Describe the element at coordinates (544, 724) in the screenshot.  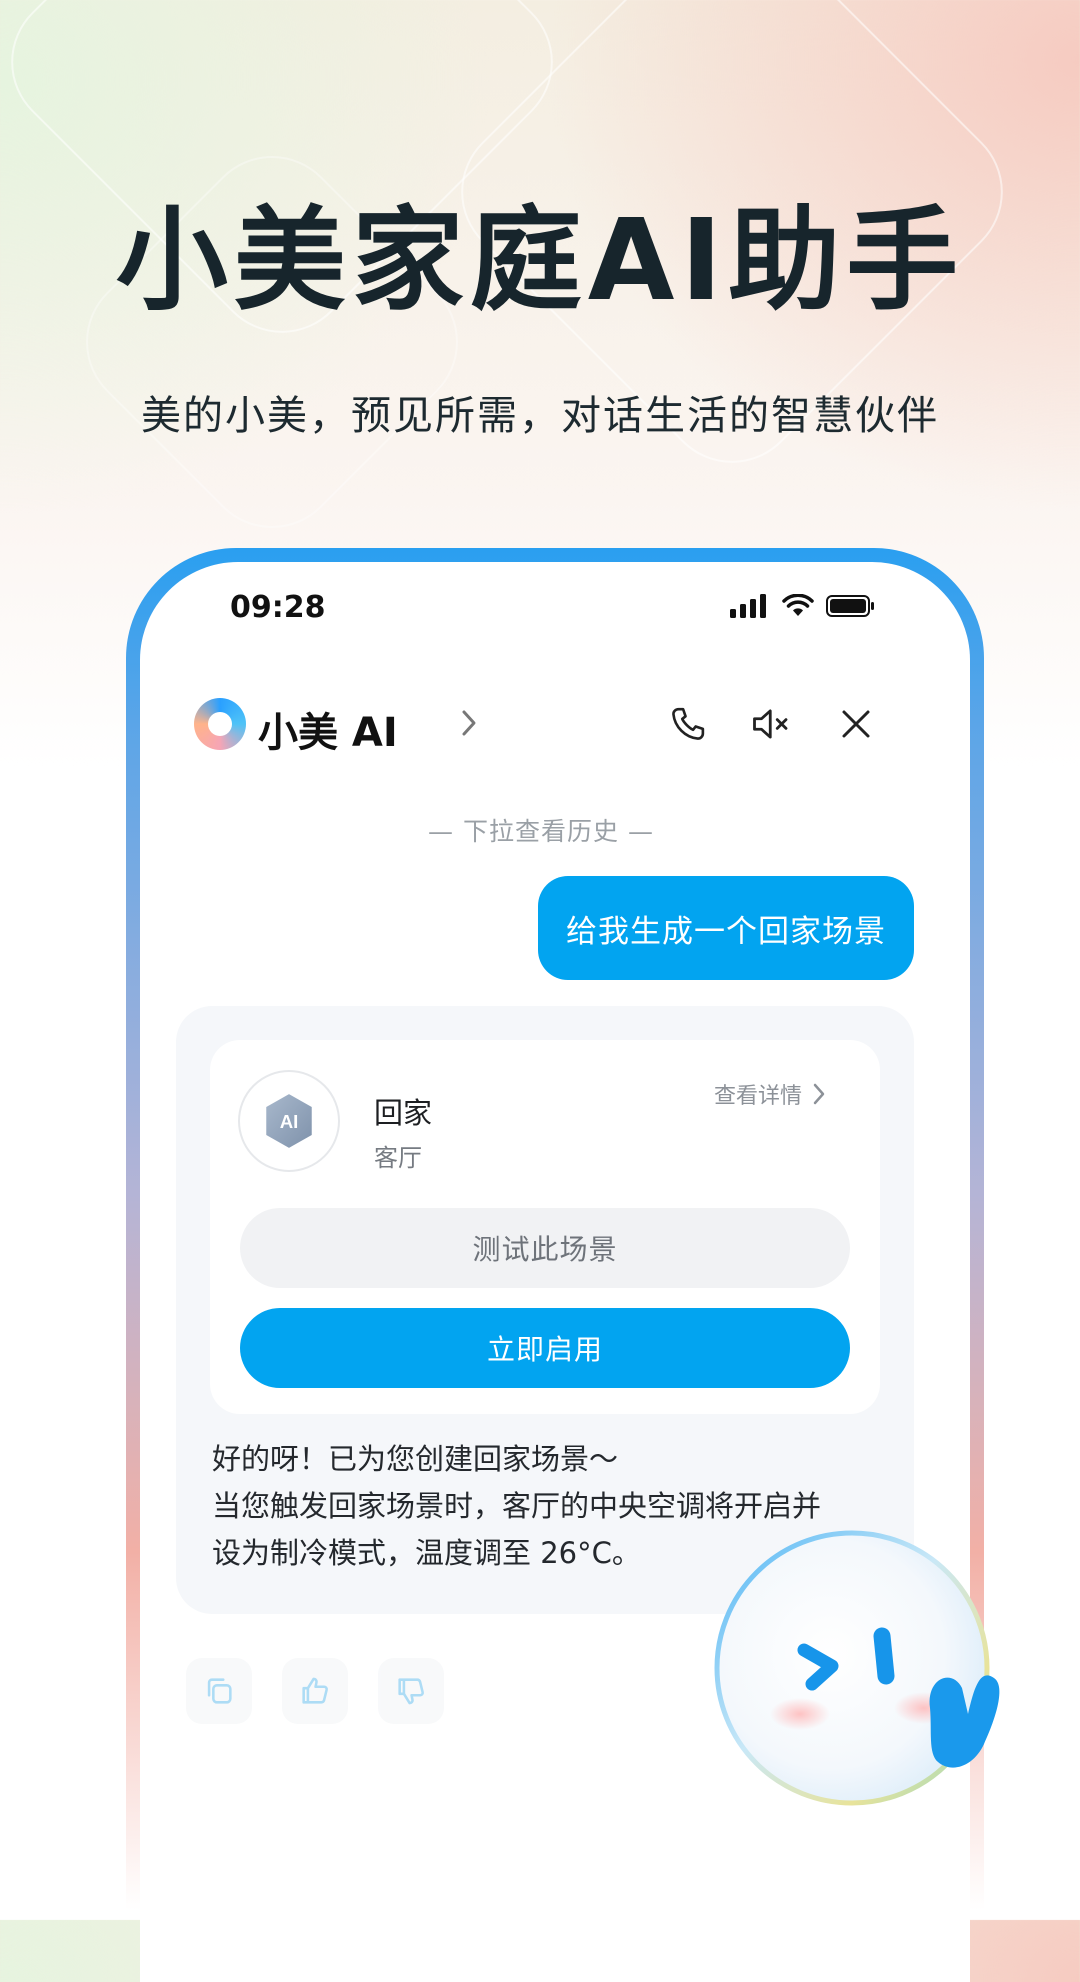
I see `chat-header: 小美 AI` at that location.